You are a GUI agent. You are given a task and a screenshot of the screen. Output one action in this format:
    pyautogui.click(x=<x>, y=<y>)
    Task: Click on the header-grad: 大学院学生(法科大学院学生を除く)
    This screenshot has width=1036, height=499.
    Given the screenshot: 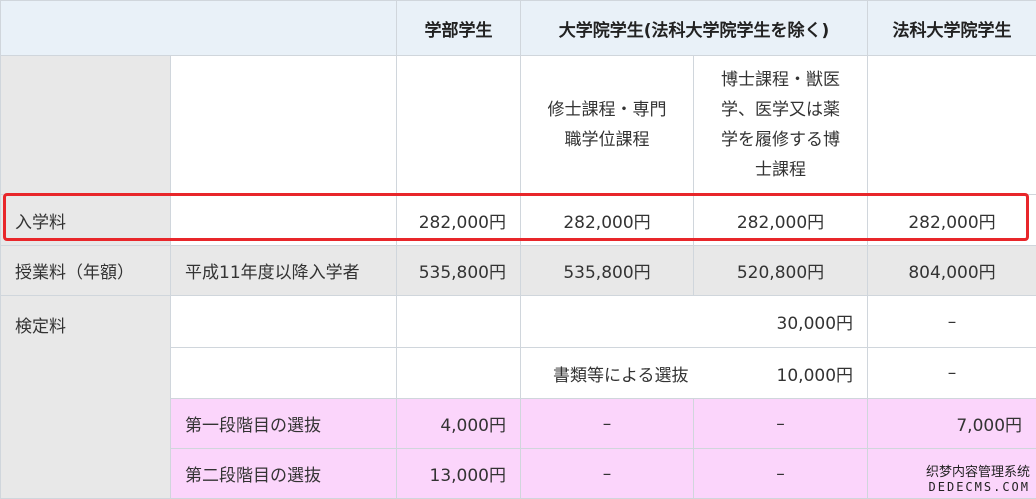 What is the action you would take?
    pyautogui.click(x=694, y=28)
    